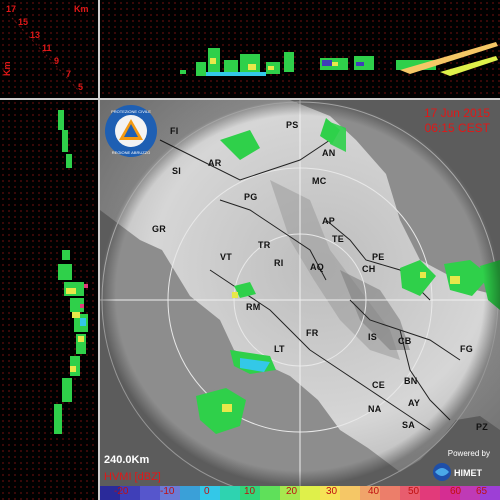 This screenshot has width=500, height=500. Describe the element at coordinates (292, 125) in the screenshot. I see `city-label: PS` at that location.